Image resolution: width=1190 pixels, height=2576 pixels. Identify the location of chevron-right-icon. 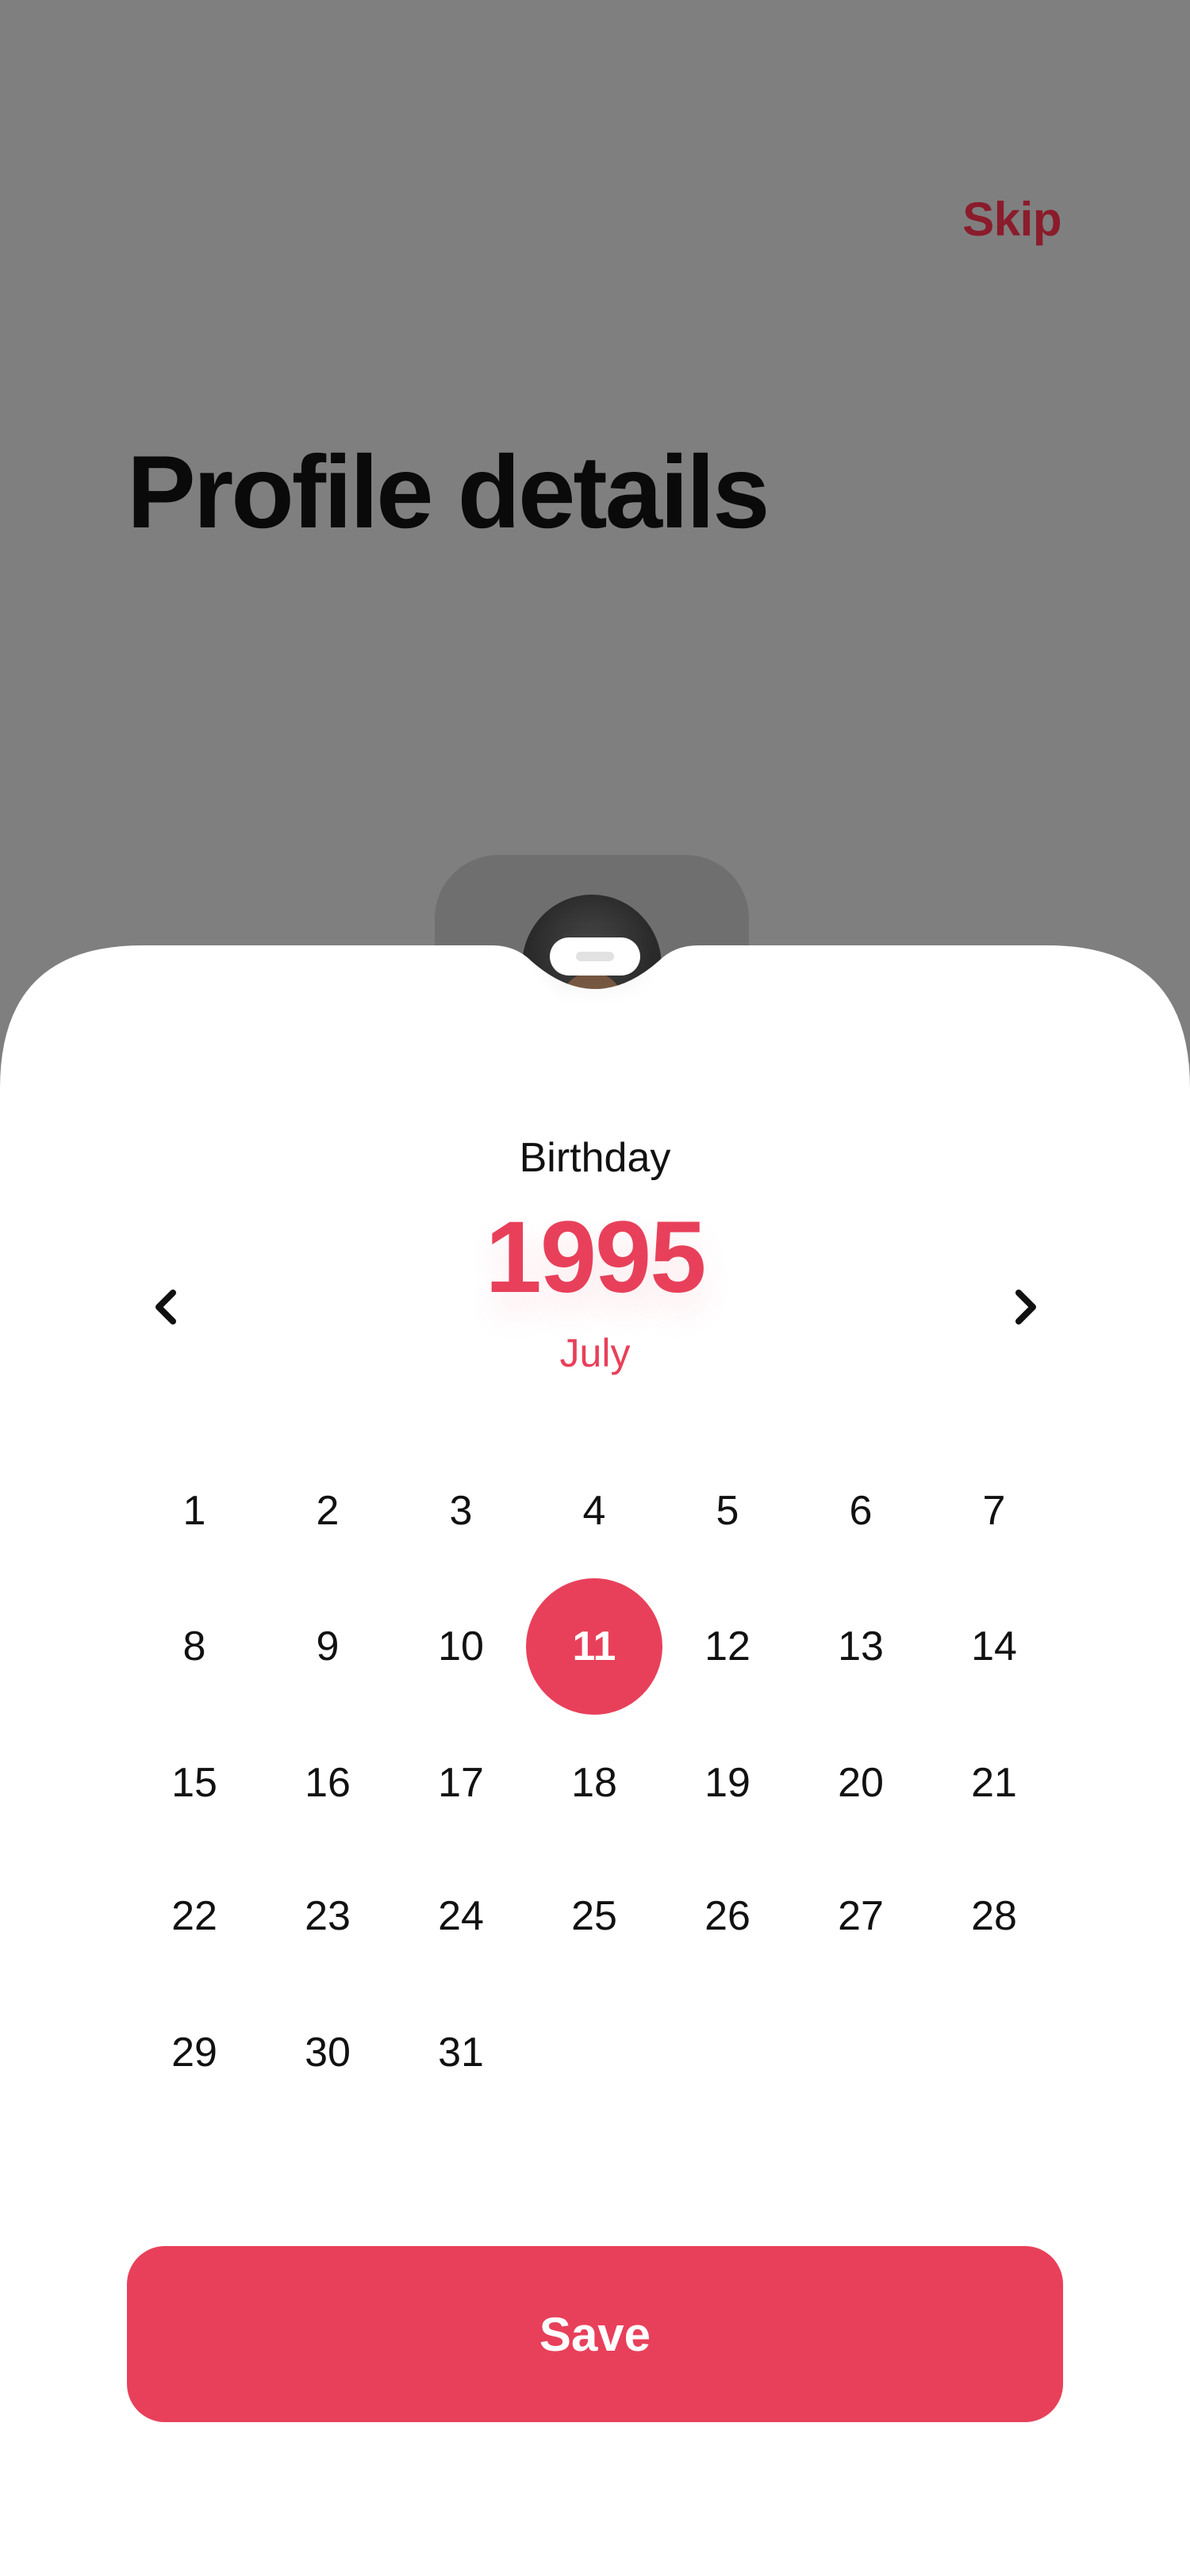
(1025, 1307).